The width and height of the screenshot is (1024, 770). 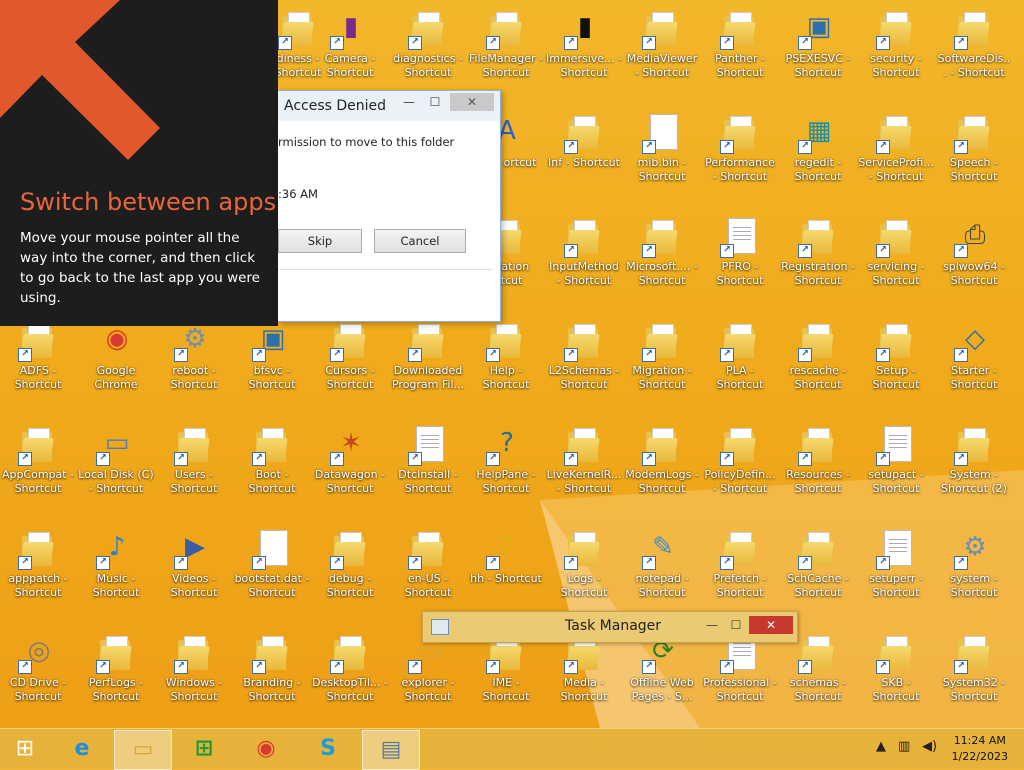 I want to click on desktop-icon: ↗ rescache - Shortcut, so click(x=818, y=362).